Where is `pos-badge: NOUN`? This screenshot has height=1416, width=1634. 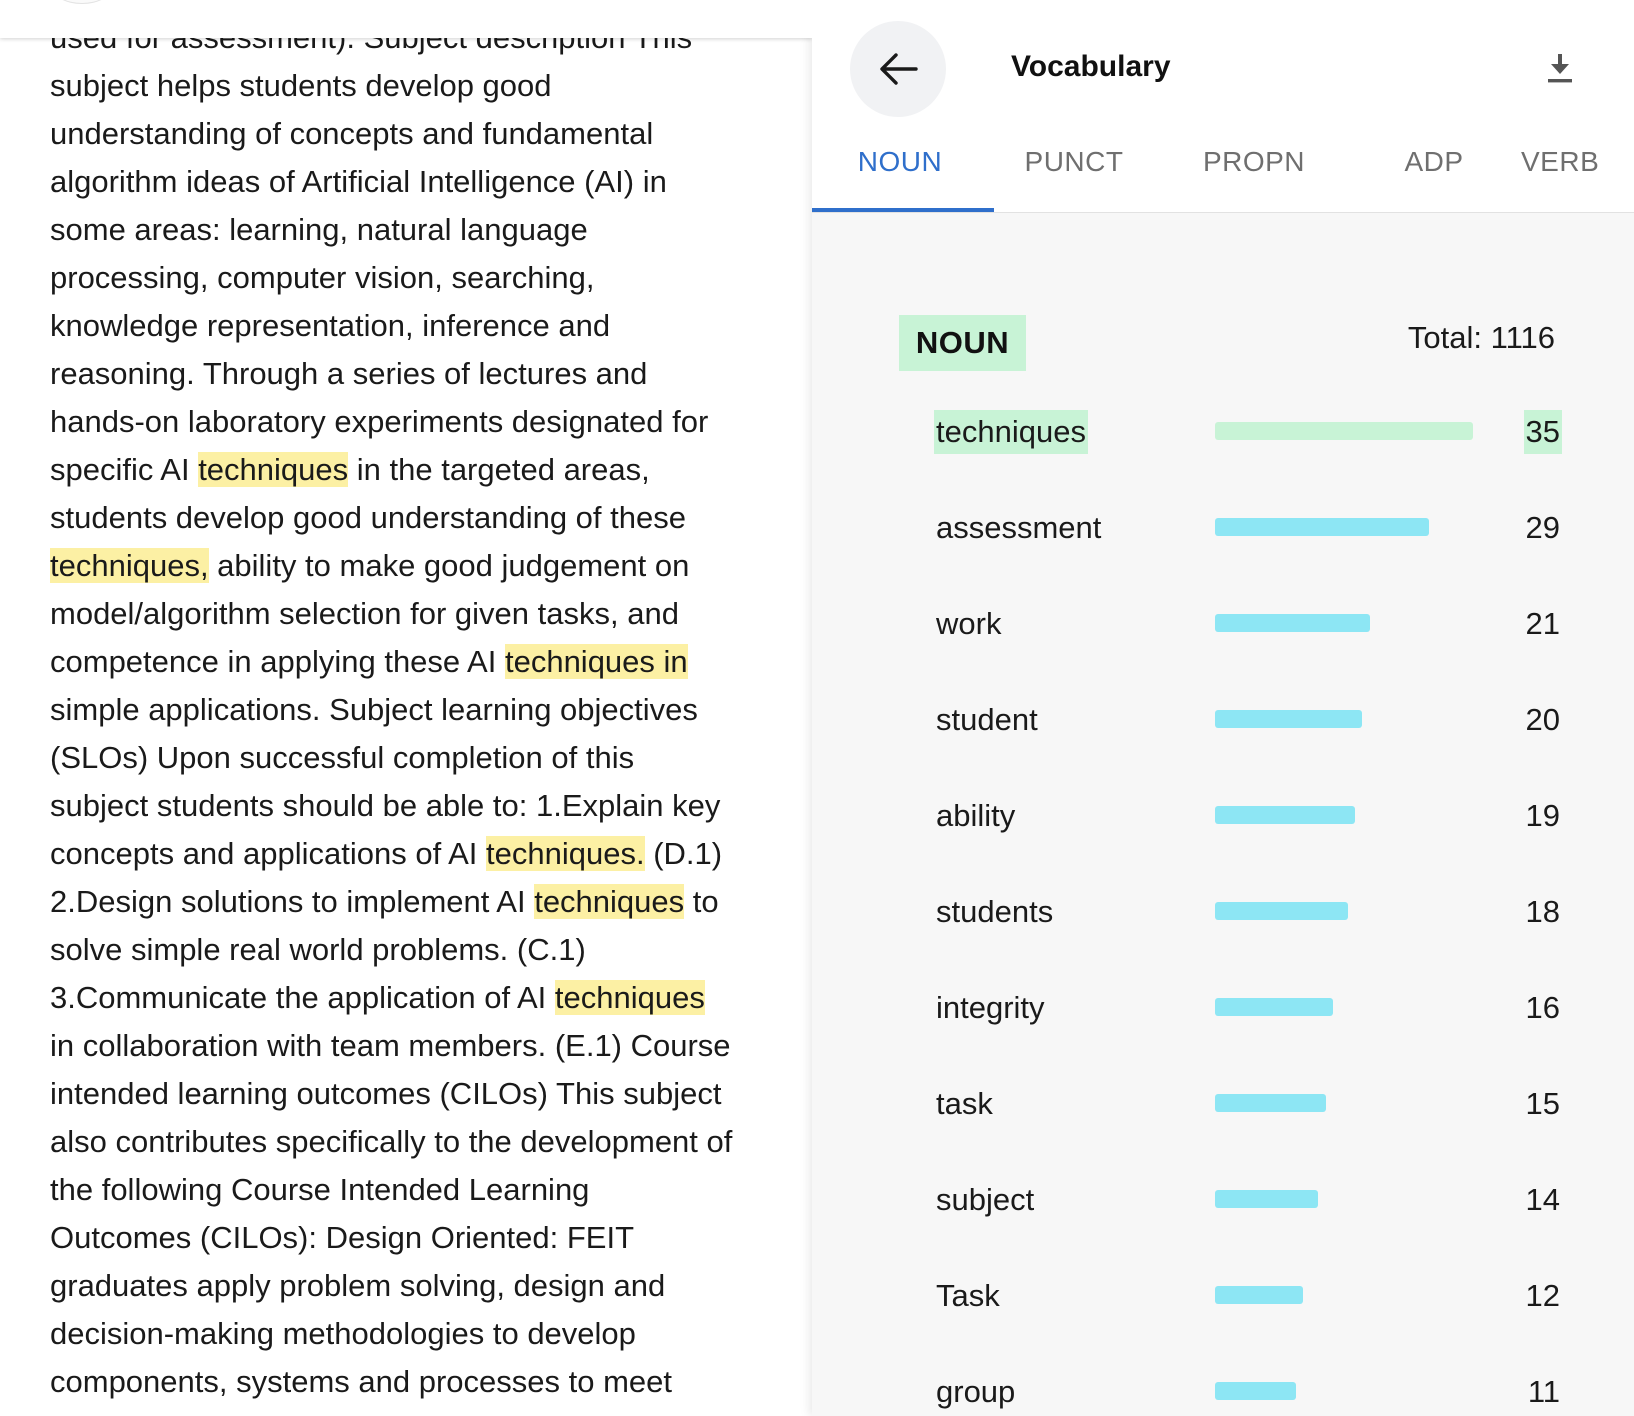 pos-badge: NOUN is located at coordinates (962, 343).